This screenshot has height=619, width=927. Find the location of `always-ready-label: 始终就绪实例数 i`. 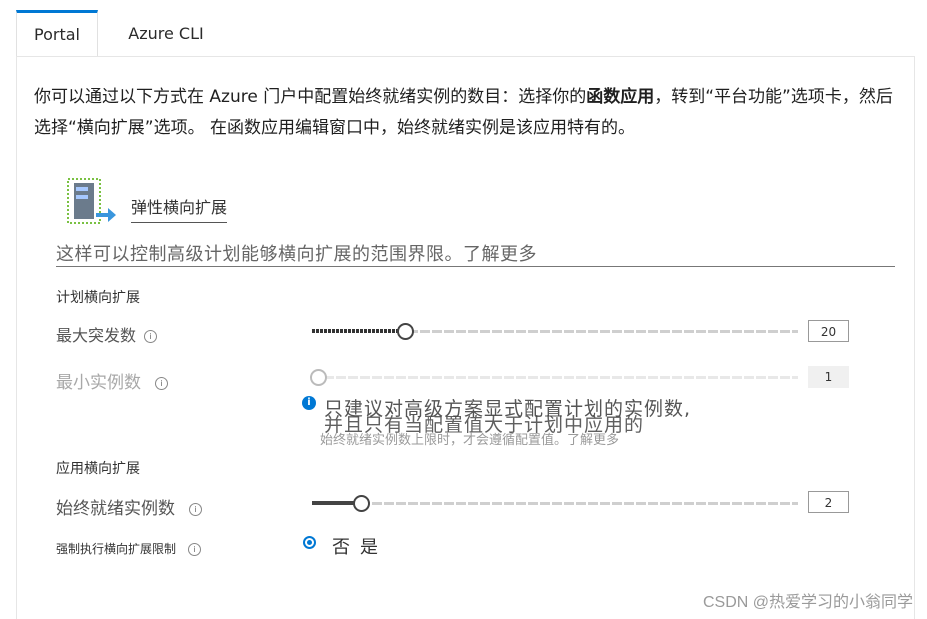

always-ready-label: 始终就绪实例数 i is located at coordinates (129, 506).